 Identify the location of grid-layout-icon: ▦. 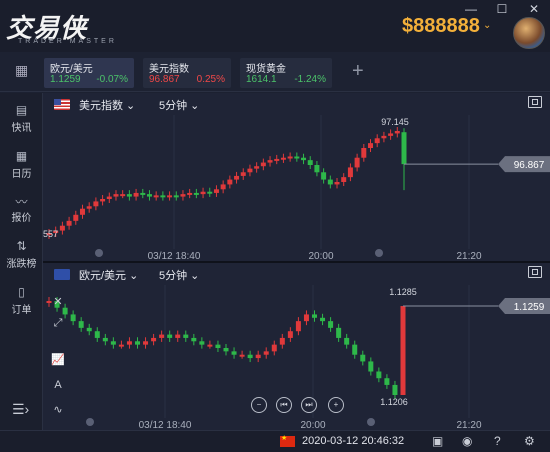
(21, 70).